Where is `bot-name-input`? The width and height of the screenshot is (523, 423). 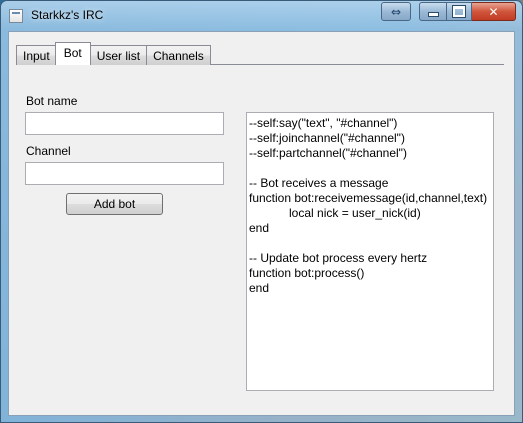
bot-name-input is located at coordinates (124, 123).